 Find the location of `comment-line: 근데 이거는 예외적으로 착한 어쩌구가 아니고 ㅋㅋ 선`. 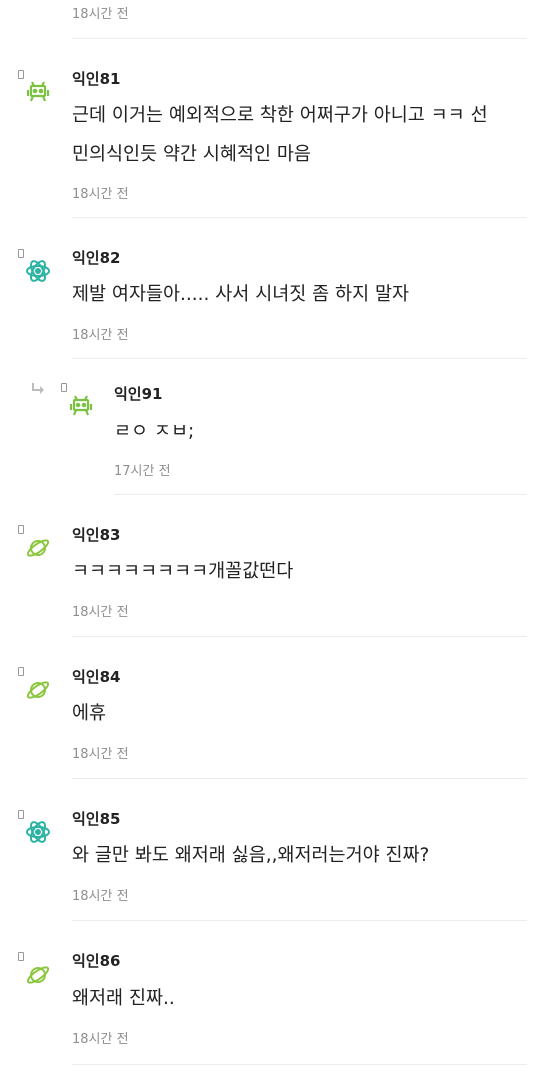

comment-line: 근데 이거는 예외적으로 착한 어쩌구가 아니고 ㅋㅋ 선 is located at coordinates (280, 115).